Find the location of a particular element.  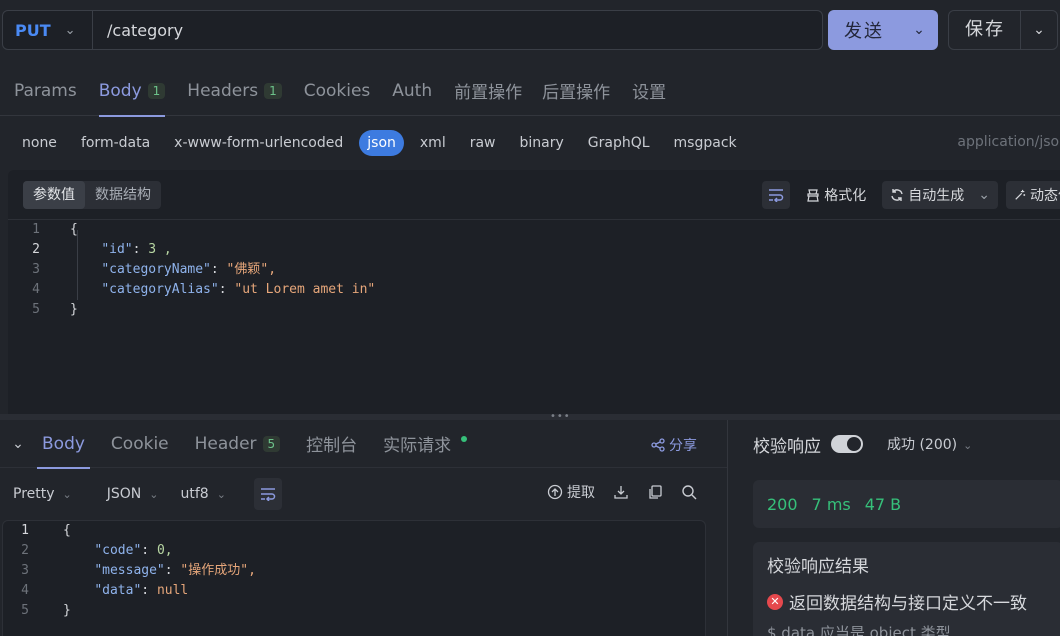

tab-params: Params is located at coordinates (45, 91).